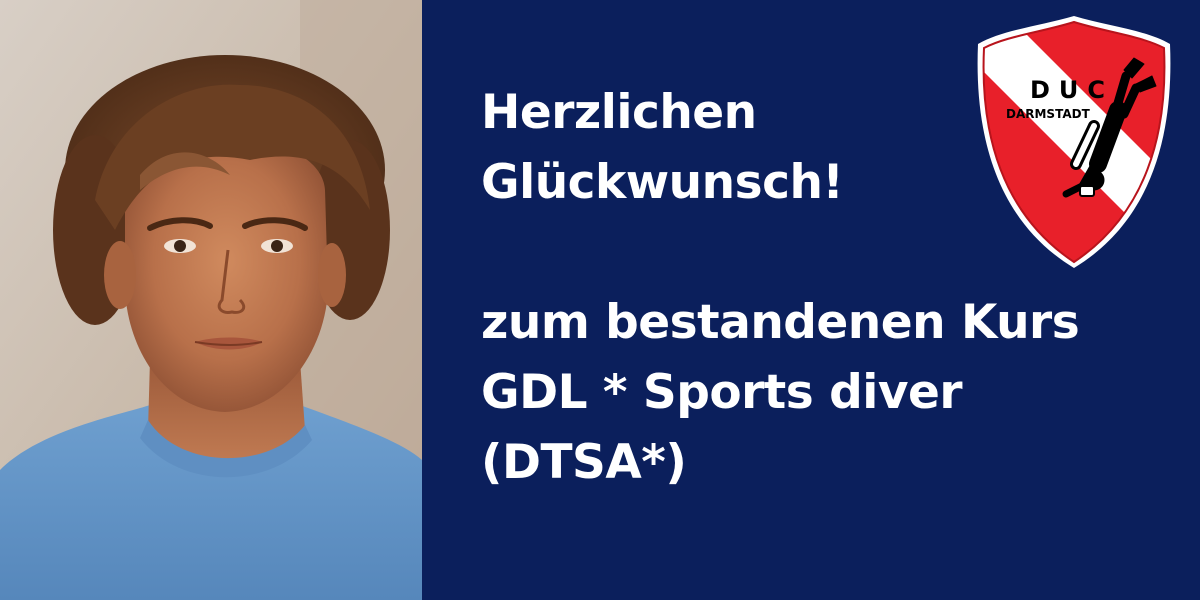 This screenshot has height=600, width=1200. Describe the element at coordinates (722, 392) in the screenshot. I see `message-line-2: GDL * Sports diver` at that location.